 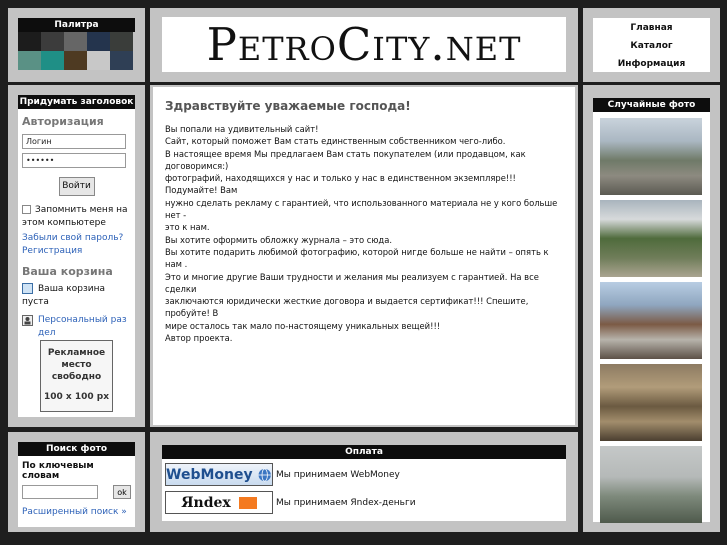 What do you see at coordinates (58, 471) in the screenshot?
I see `keywords-label: По ключевым словам` at bounding box center [58, 471].